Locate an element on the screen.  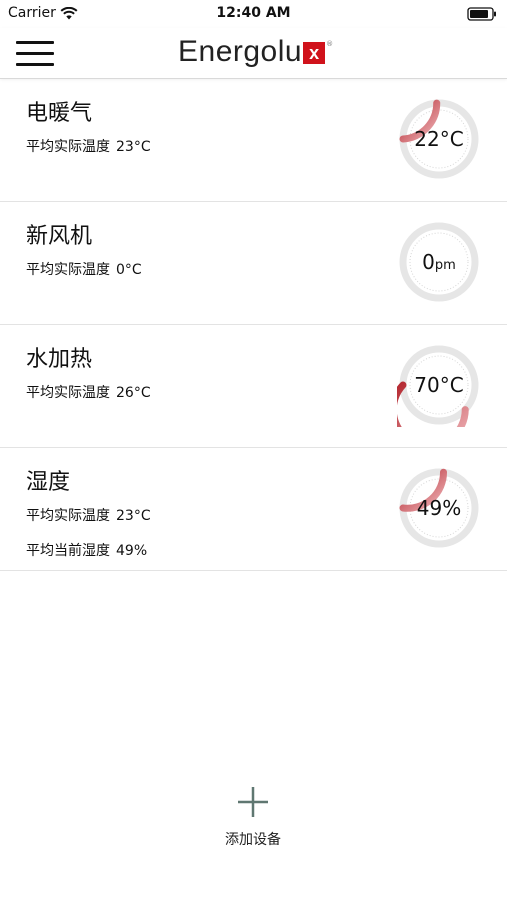
add-device-button: 添加设备 is located at coordinates (253, 817).